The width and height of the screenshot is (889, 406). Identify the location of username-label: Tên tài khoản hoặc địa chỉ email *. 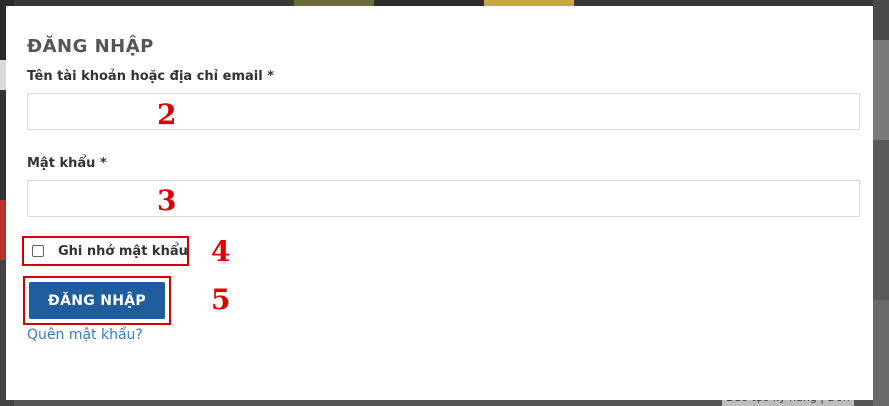
(151, 76).